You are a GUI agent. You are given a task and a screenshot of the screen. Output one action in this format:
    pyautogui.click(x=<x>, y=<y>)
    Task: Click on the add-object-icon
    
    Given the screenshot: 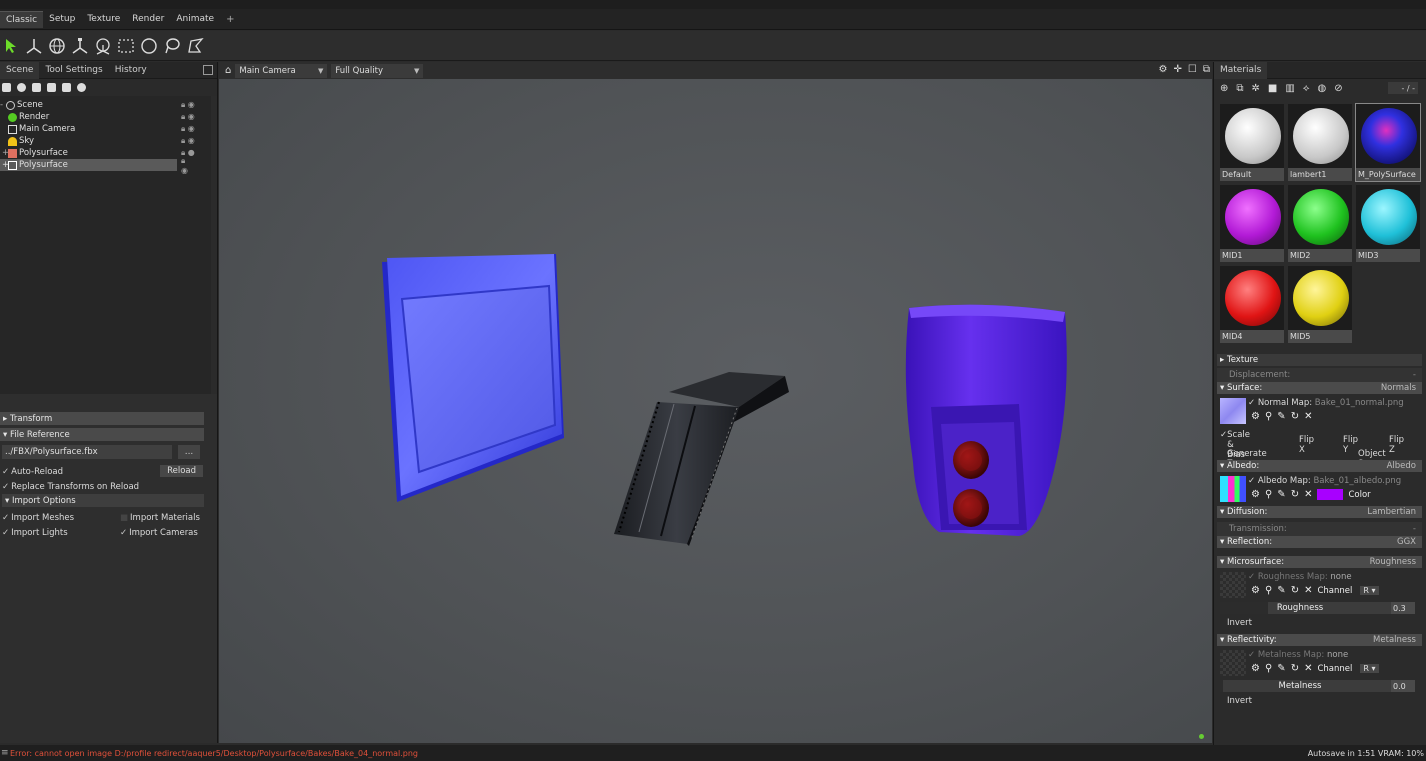 What is the action you would take?
    pyautogui.click(x=6, y=87)
    